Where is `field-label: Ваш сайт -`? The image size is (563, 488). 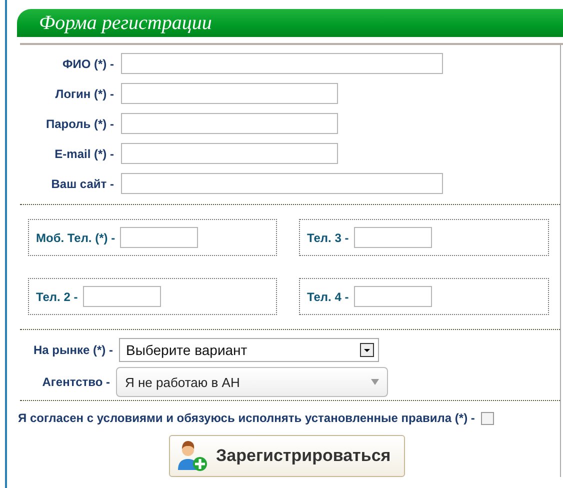 field-label: Ваш сайт - is located at coordinates (82, 183).